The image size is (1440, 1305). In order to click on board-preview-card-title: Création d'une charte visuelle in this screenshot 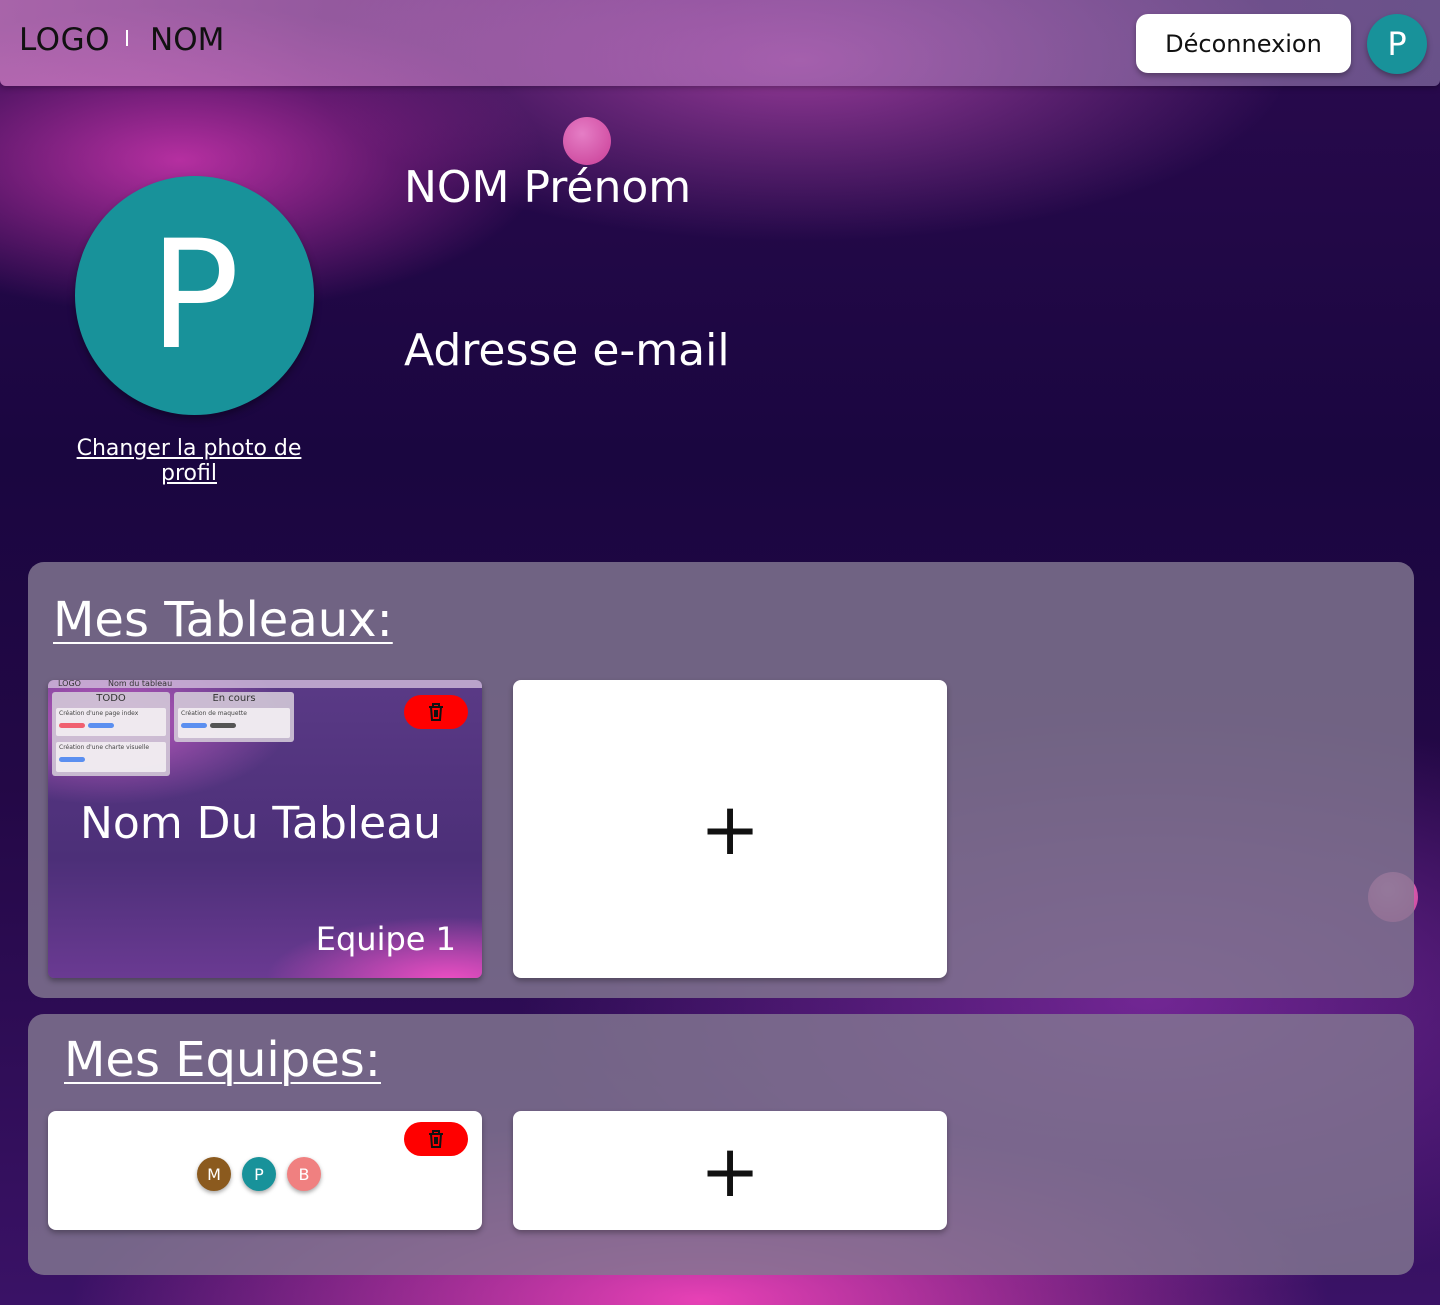, I will do `click(104, 747)`.